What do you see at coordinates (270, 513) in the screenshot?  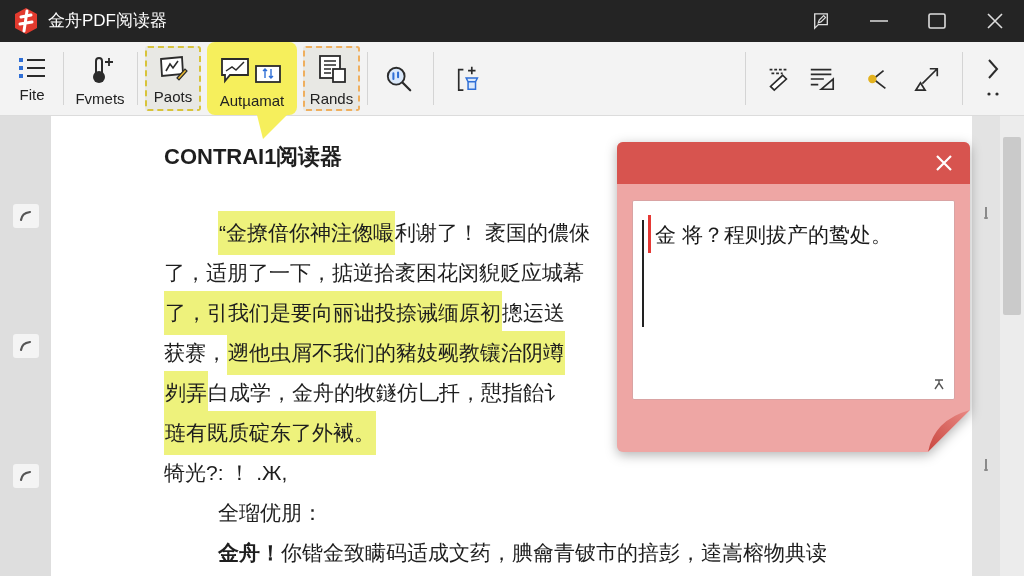 I see `body-text: 全瑠优朋：` at bounding box center [270, 513].